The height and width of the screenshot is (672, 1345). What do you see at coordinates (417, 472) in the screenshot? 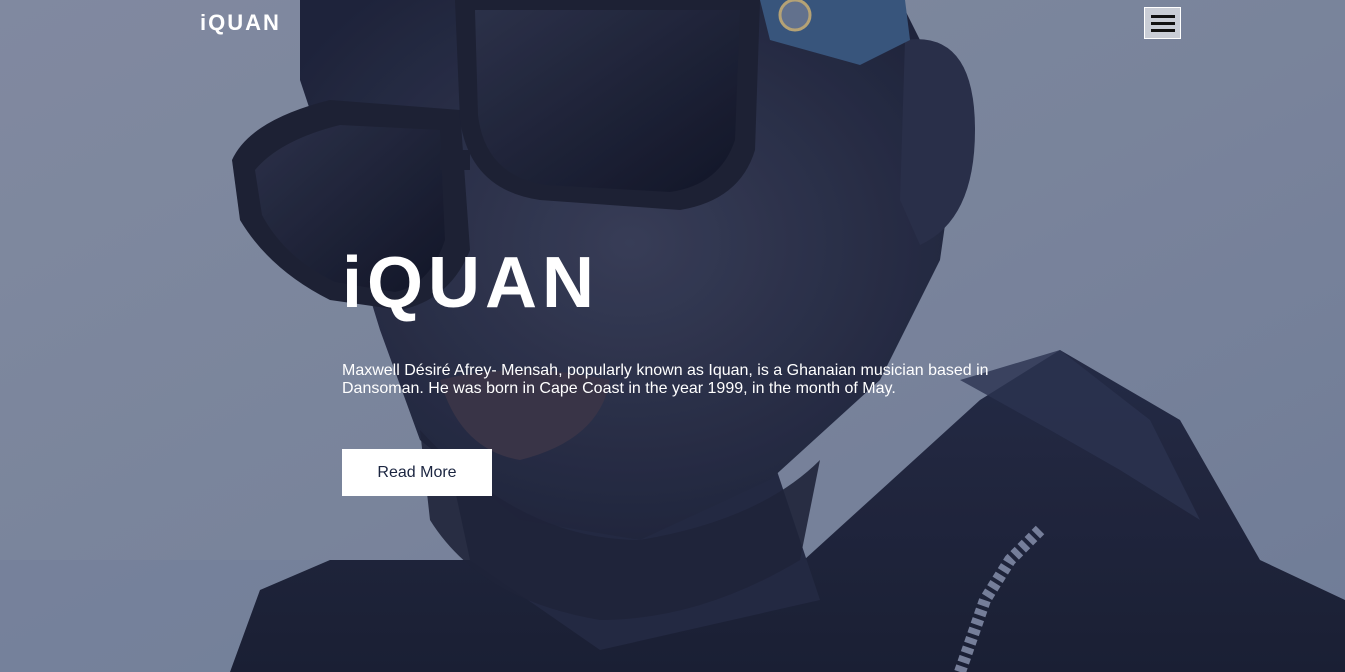
I see `read-more-button: Read More` at bounding box center [417, 472].